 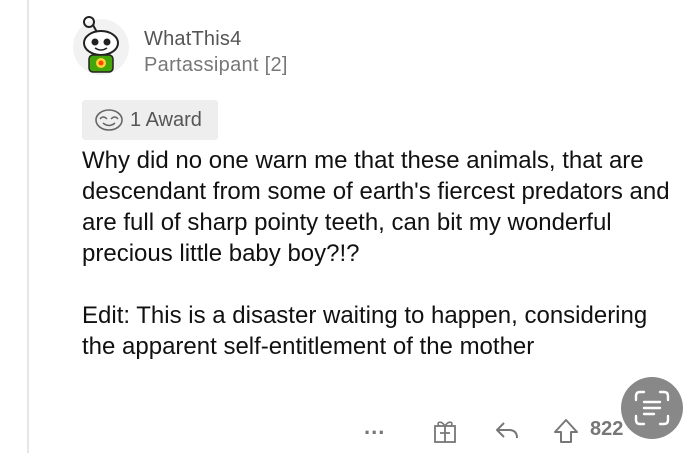 What do you see at coordinates (192, 39) in the screenshot?
I see `username: WhatThis4` at bounding box center [192, 39].